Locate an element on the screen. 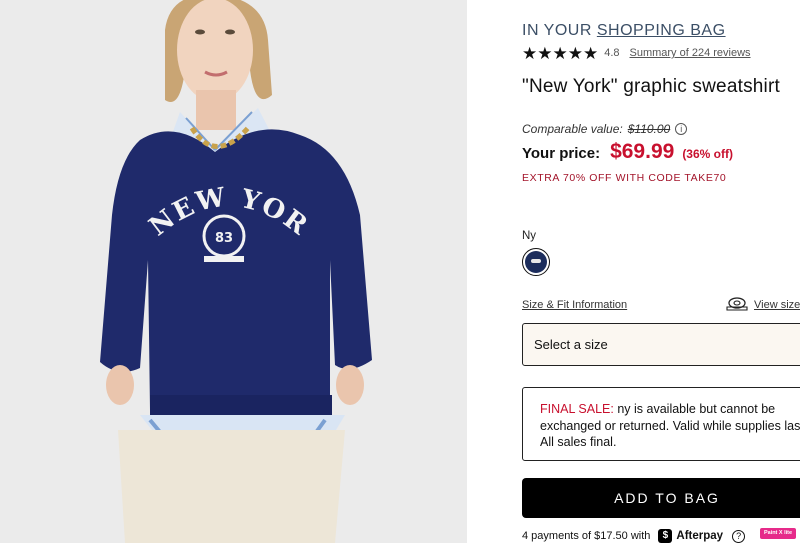  rating-value: 4.8 is located at coordinates (612, 53).